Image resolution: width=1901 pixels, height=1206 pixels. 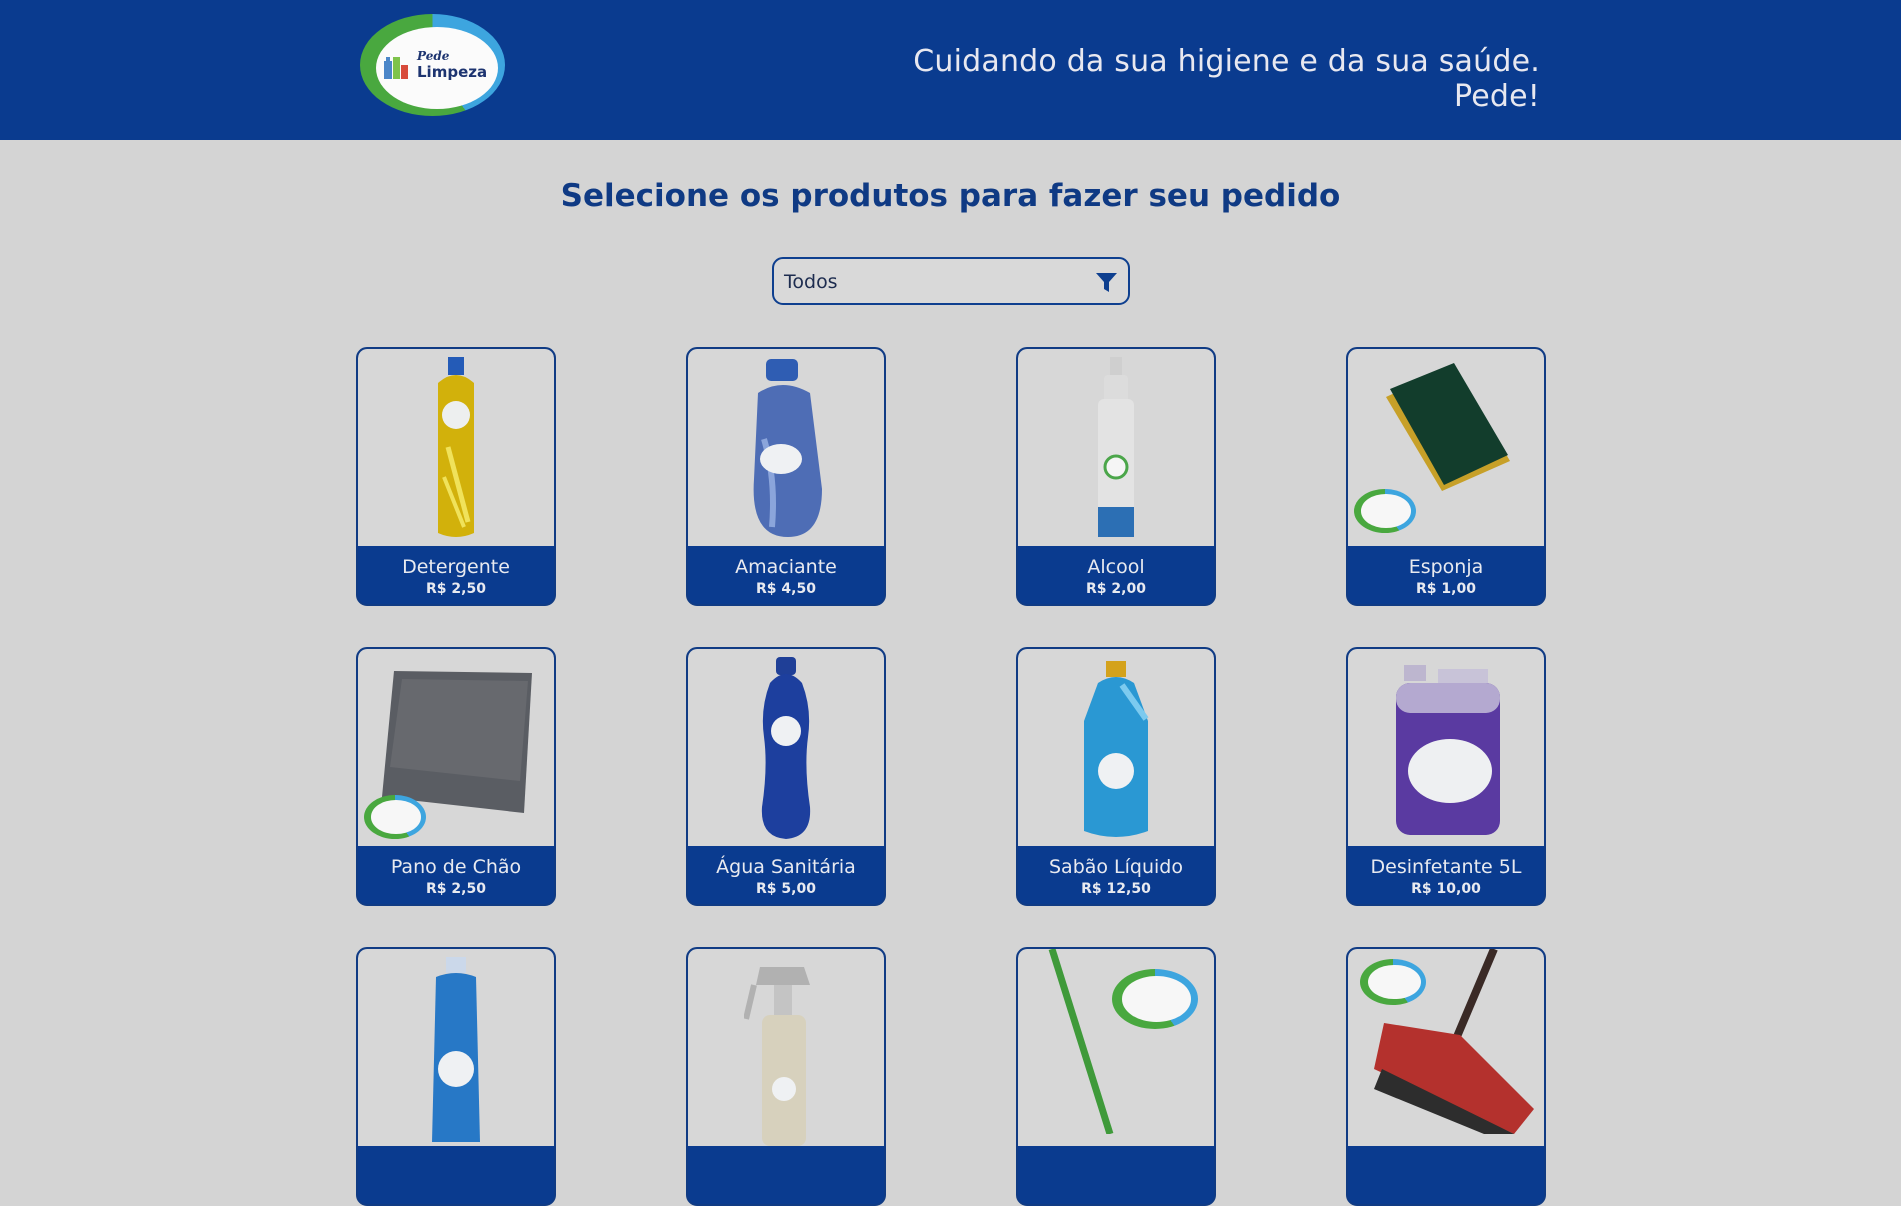 What do you see at coordinates (1116, 889) in the screenshot?
I see `product-price: R$ 12,50` at bounding box center [1116, 889].